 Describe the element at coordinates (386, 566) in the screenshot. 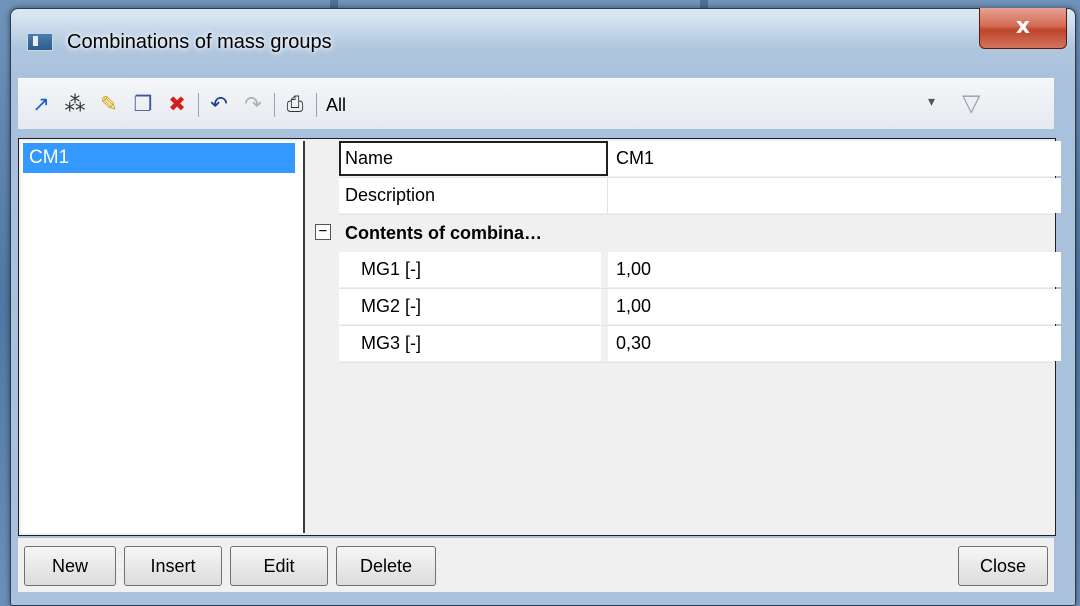

I see `delete-button: Delete` at that location.